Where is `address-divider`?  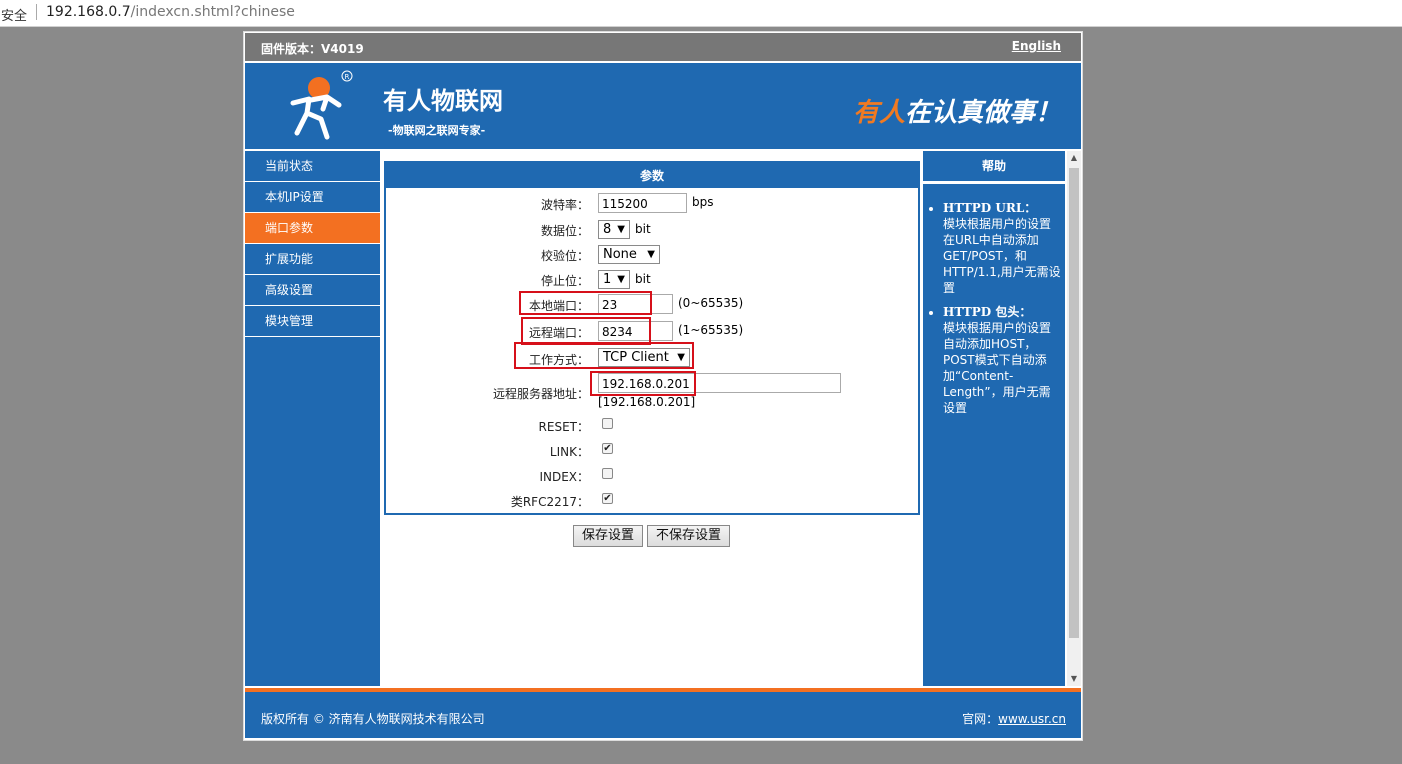 address-divider is located at coordinates (36, 12).